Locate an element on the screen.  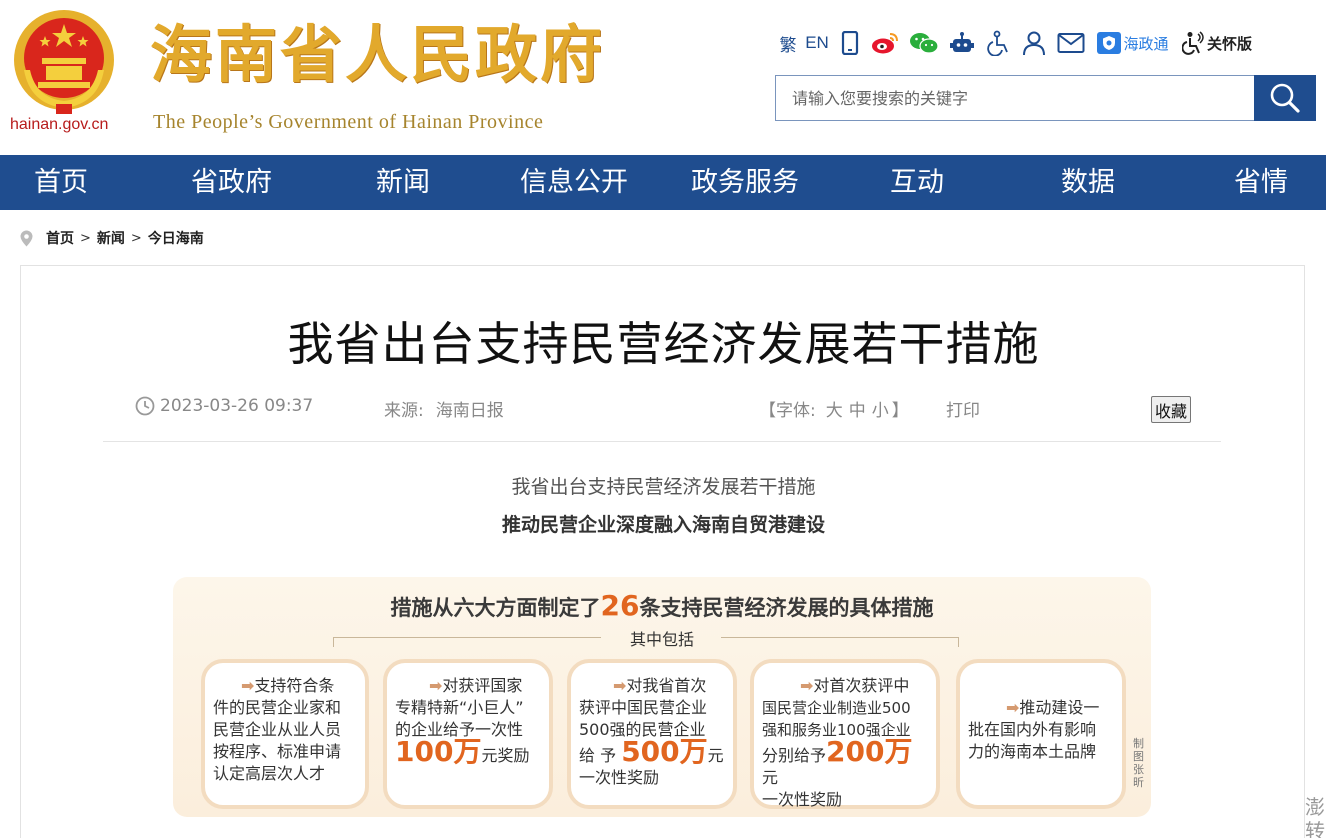
lead-subtitle: 推动民营企业深度融入海南自贸港建设 is located at coordinates (663, 525).